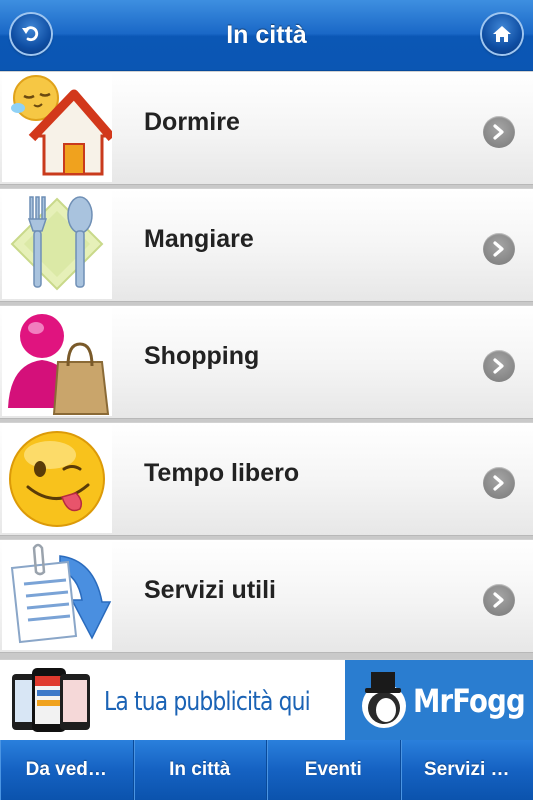 This screenshot has width=533, height=800. I want to click on menu-item-label: Servizi utili, so click(210, 590).